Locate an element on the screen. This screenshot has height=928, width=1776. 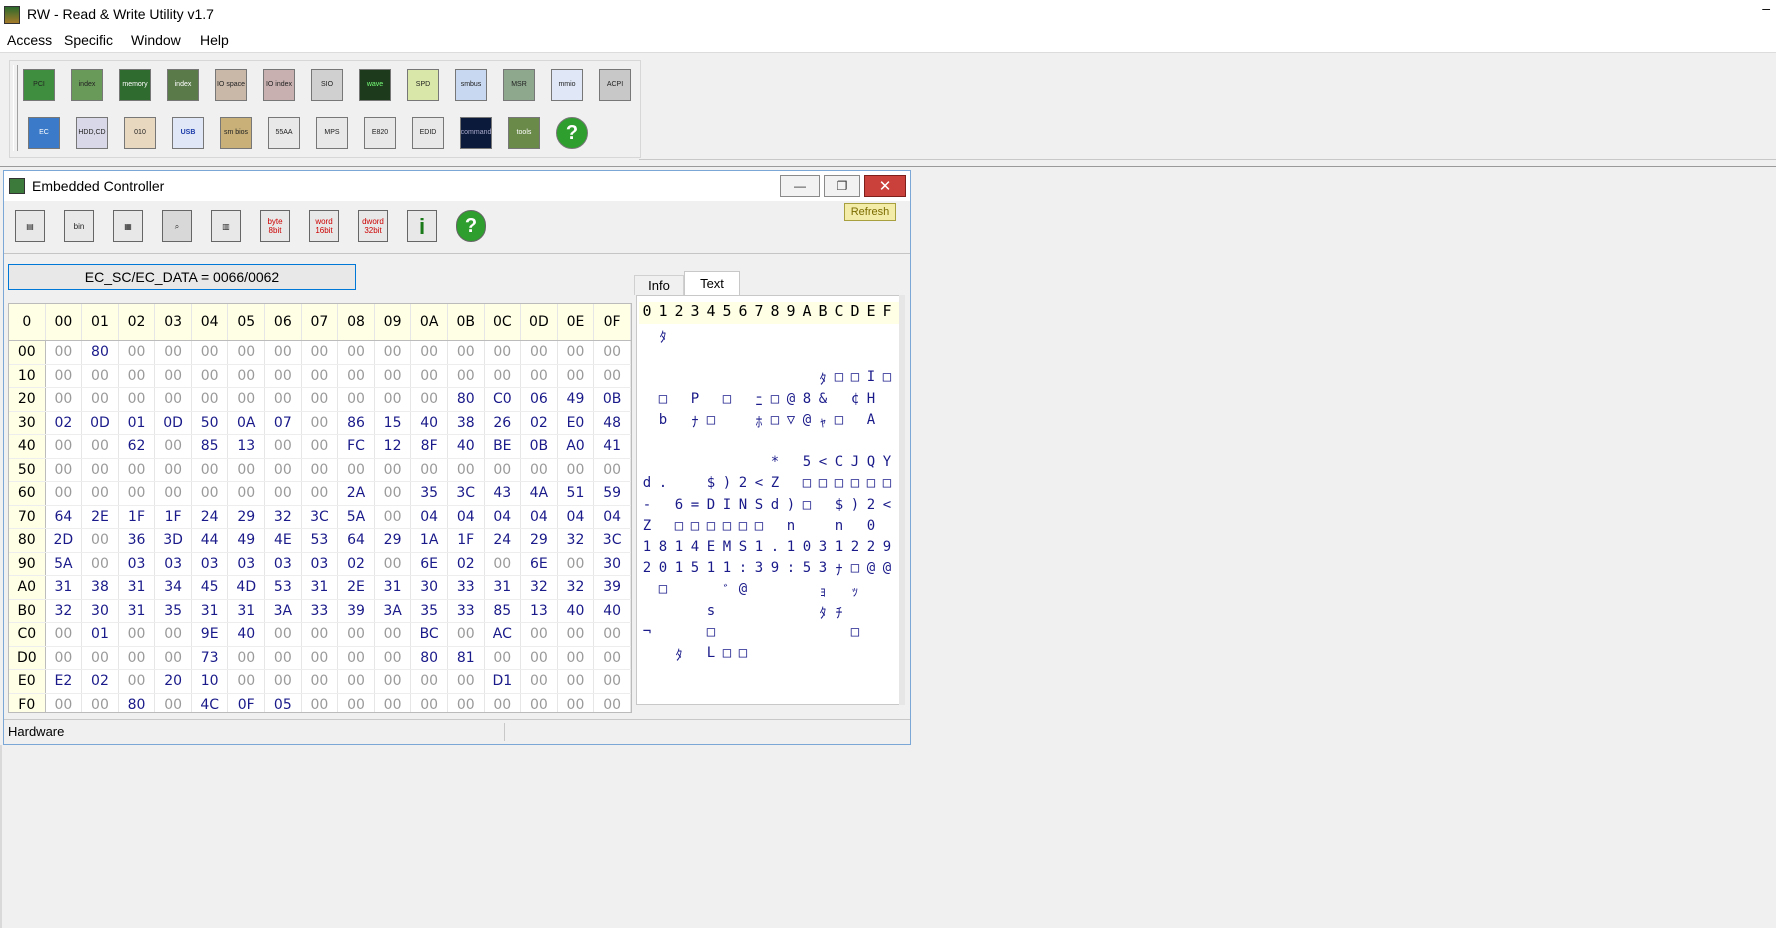
find-binoculars-icon: ⌕ is located at coordinates (177, 226).